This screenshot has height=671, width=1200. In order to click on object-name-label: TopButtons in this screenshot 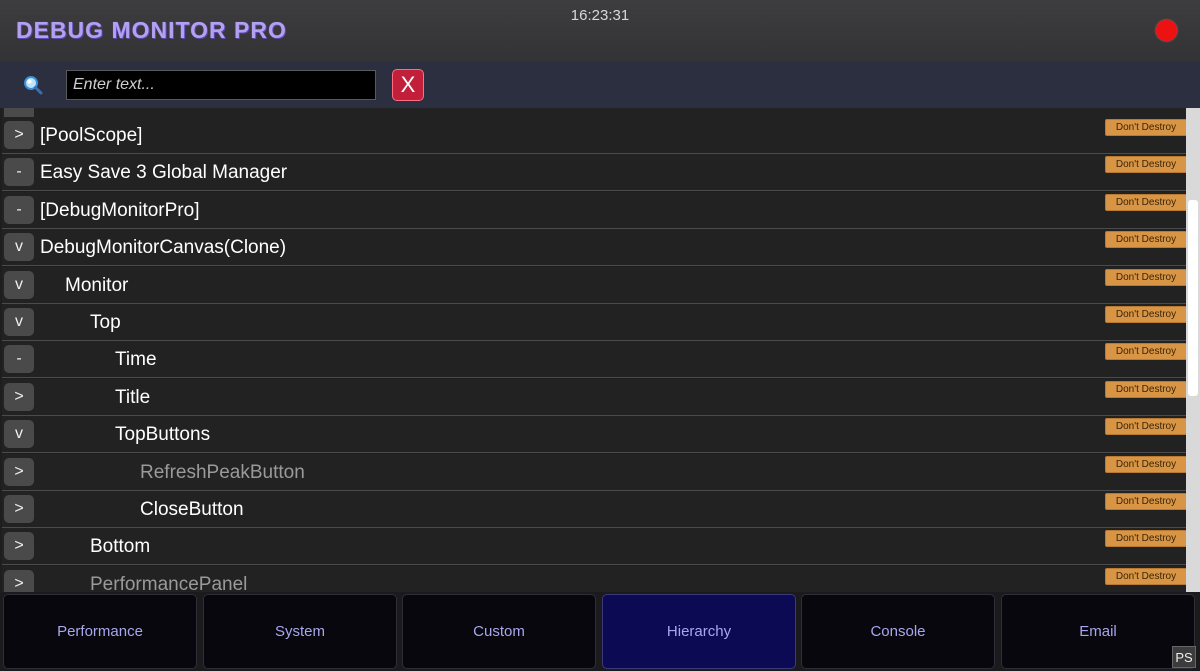, I will do `click(163, 435)`.